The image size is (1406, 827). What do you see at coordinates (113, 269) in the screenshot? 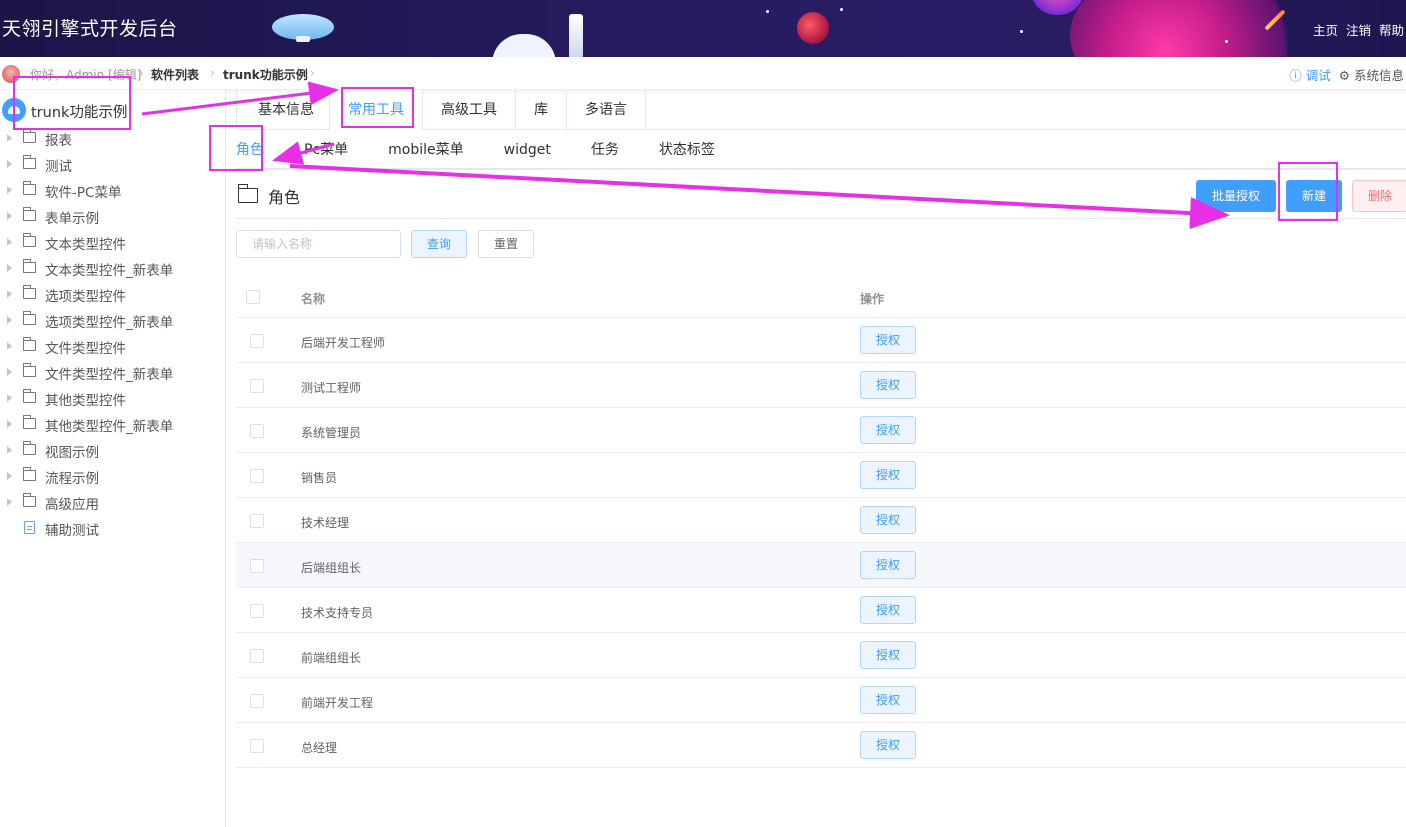
I see `sidebar-item: 文本类型控件_新表单` at bounding box center [113, 269].